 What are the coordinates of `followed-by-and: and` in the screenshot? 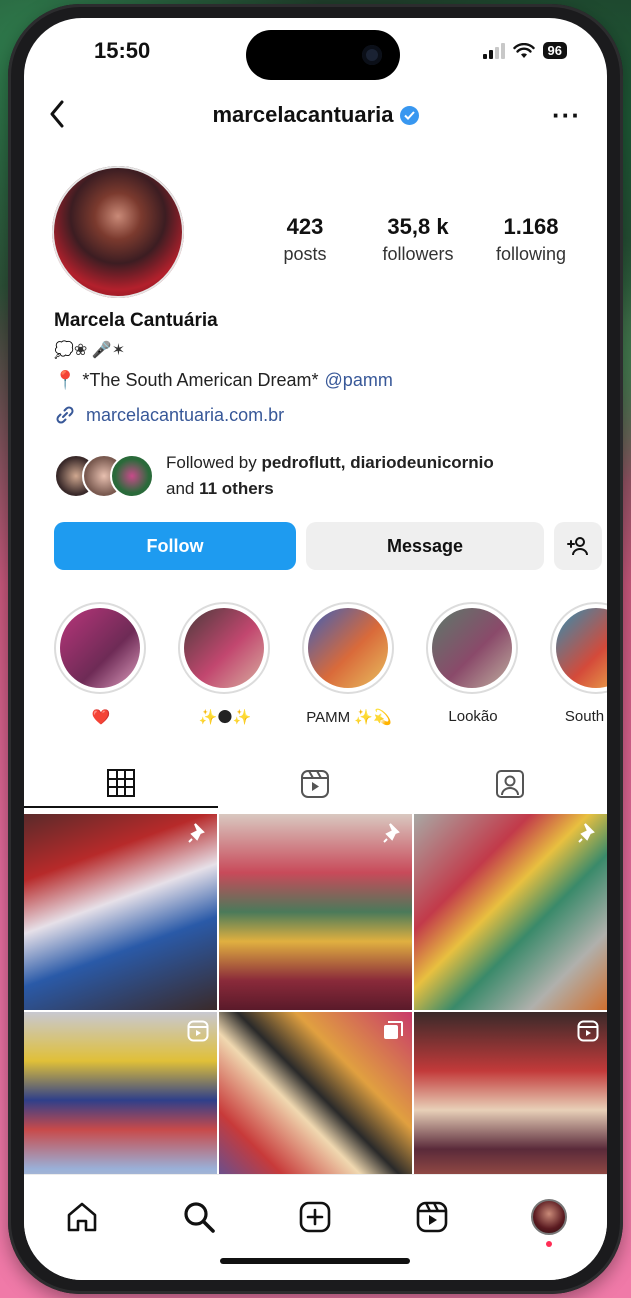 It's located at (183, 488).